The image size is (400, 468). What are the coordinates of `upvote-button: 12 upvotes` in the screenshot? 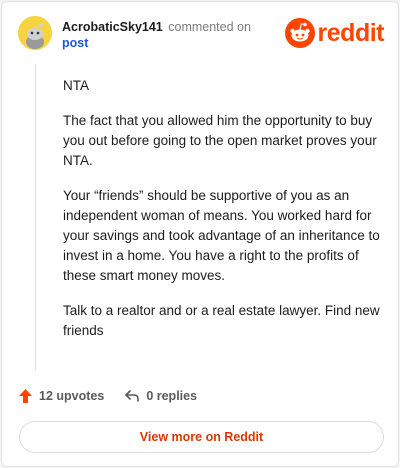 It's located at (61, 396).